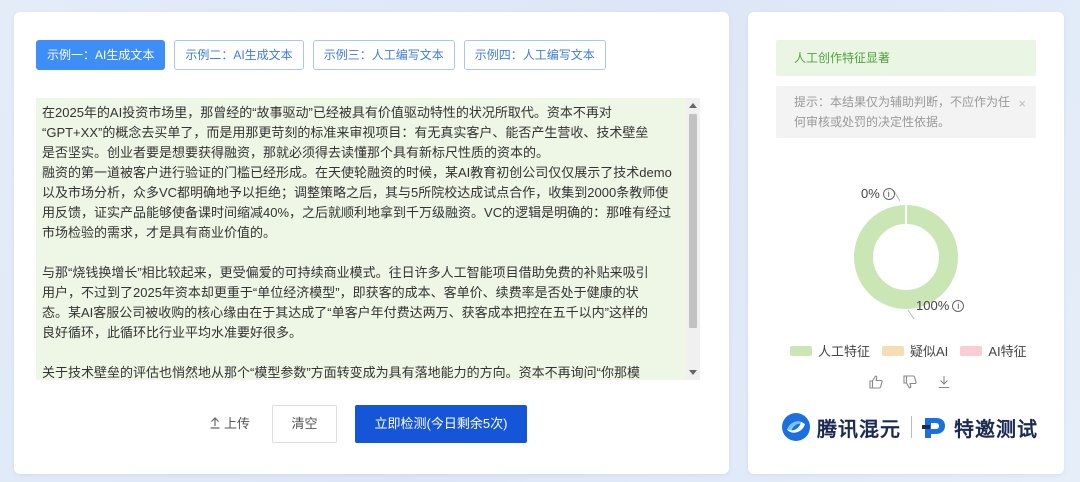 Image resolution: width=1080 pixels, height=482 pixels. What do you see at coordinates (876, 382) in the screenshot?
I see `thumbs-up-icon` at bounding box center [876, 382].